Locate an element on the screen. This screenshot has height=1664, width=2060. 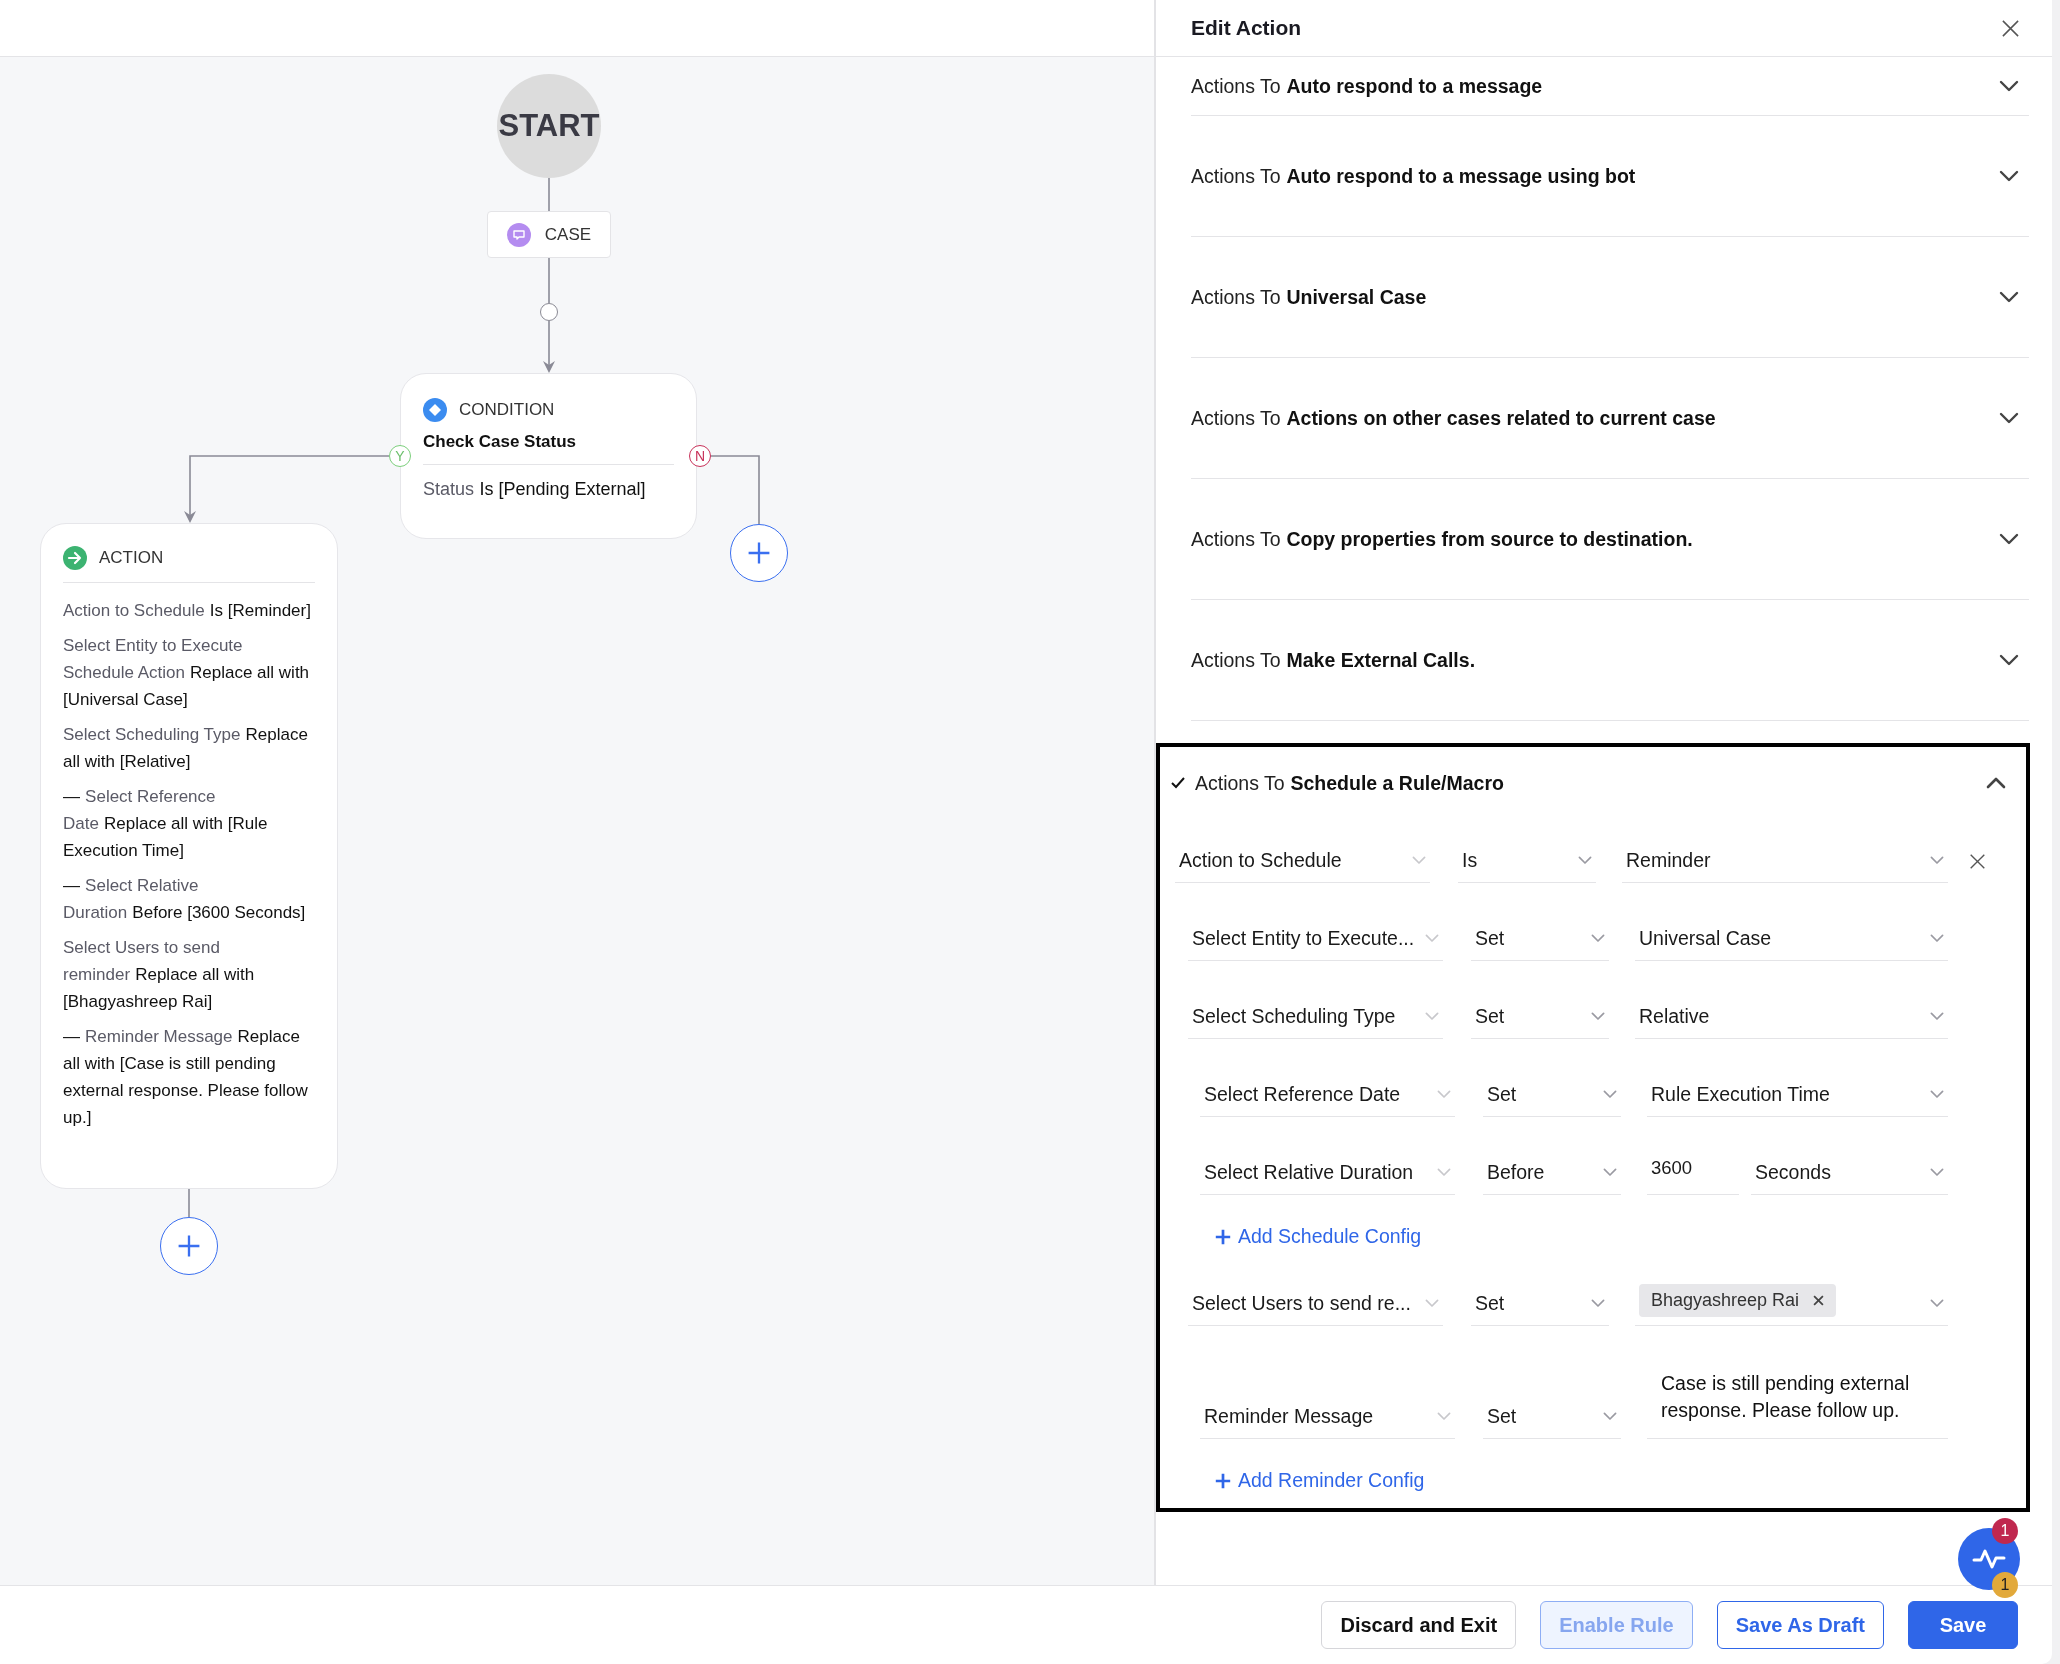
close-button is located at coordinates (2010, 28).